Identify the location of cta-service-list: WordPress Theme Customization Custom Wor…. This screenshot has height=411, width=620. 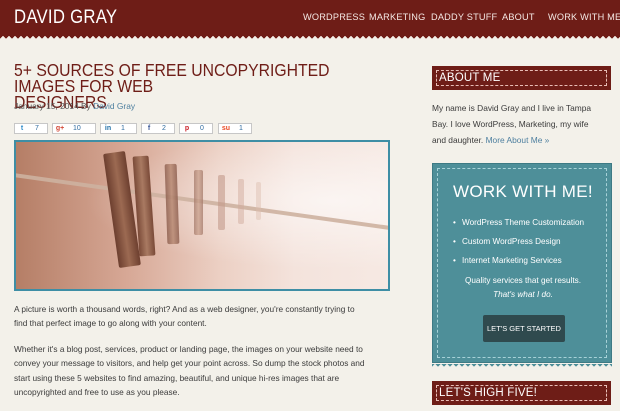
(518, 241).